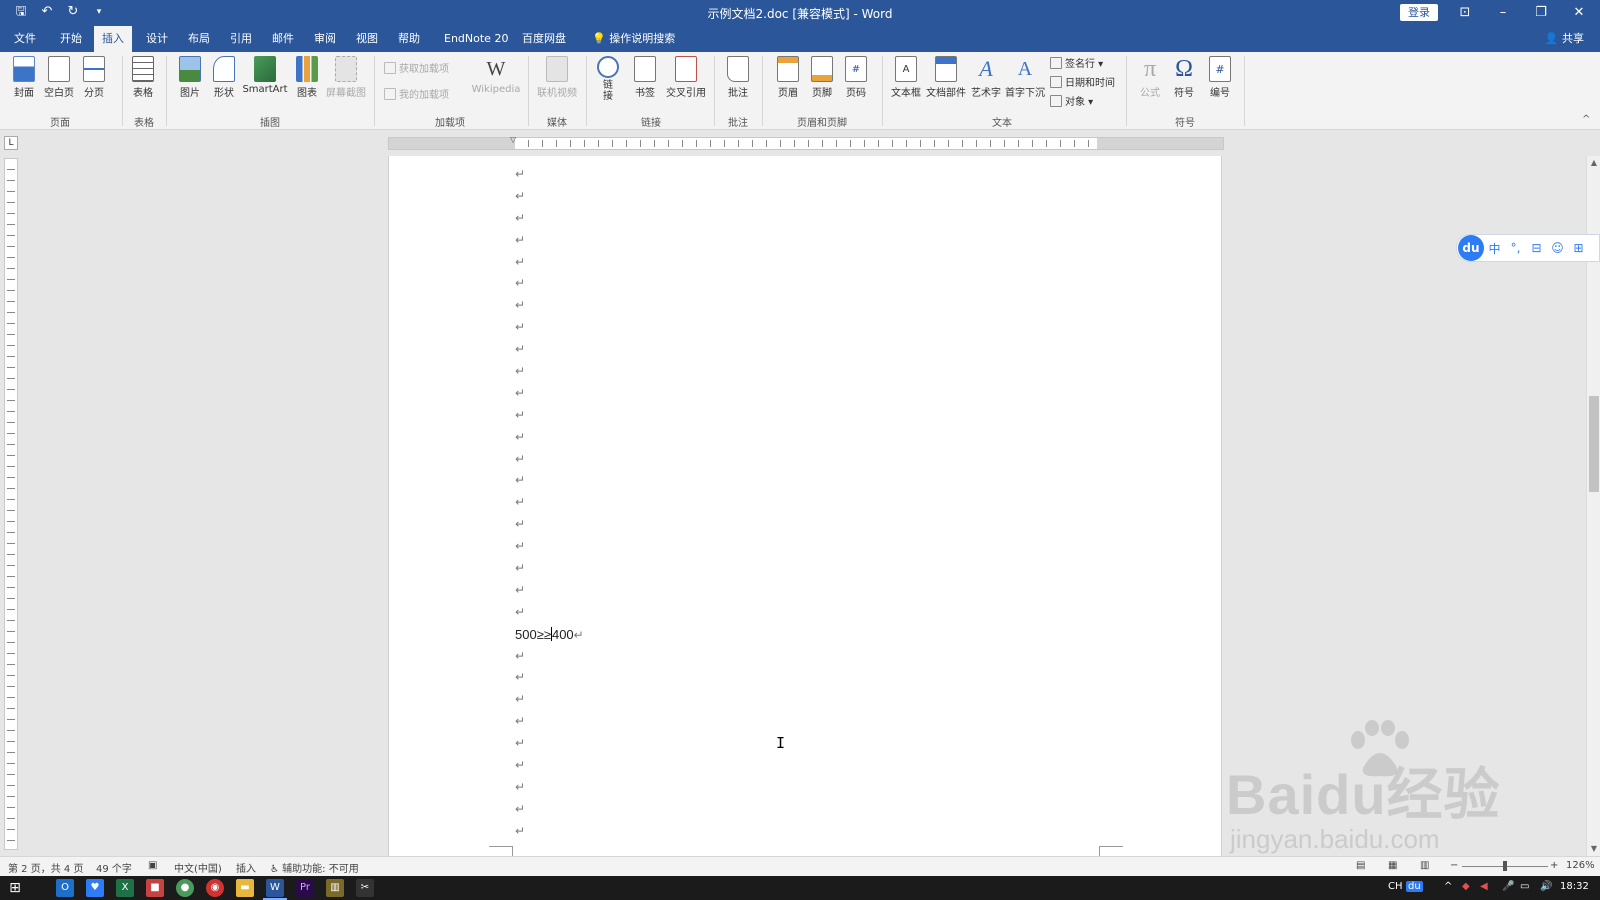 The height and width of the screenshot is (900, 1600). I want to click on page-break-button: 分页, so click(94, 77).